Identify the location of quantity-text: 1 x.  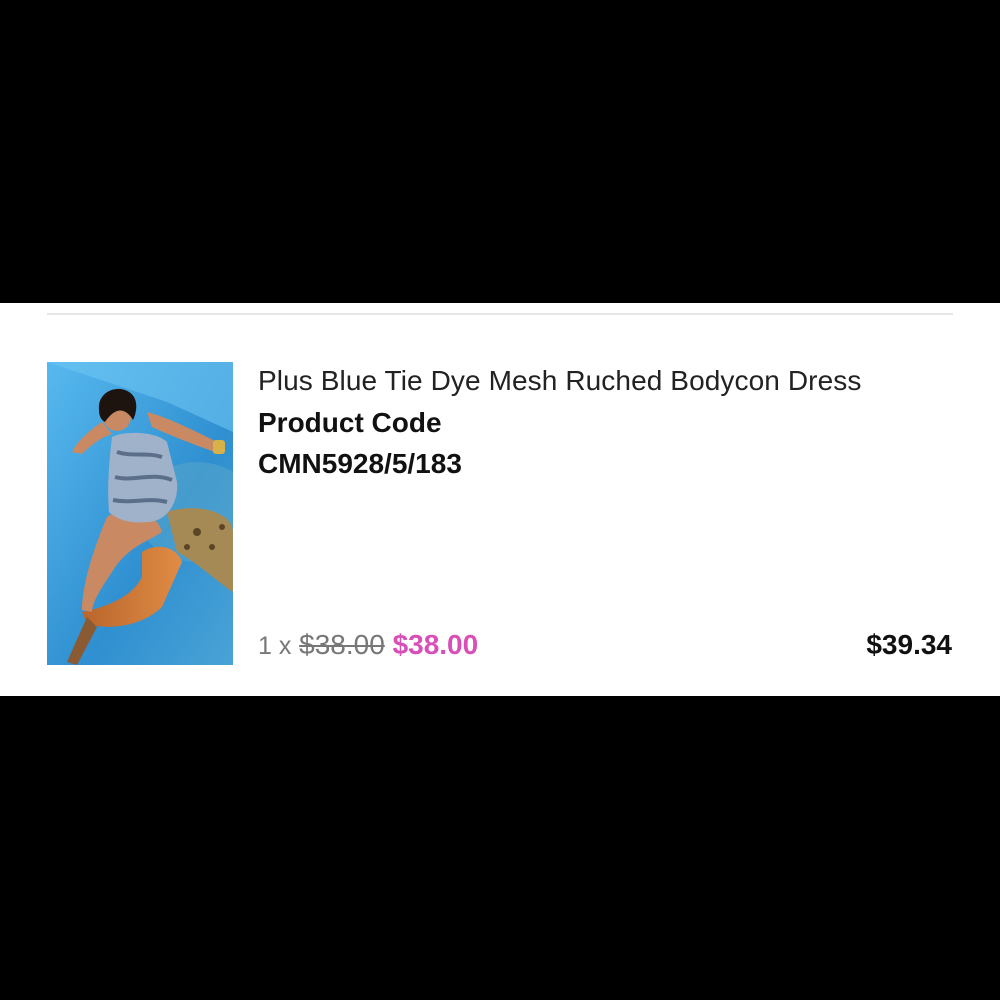
(275, 646).